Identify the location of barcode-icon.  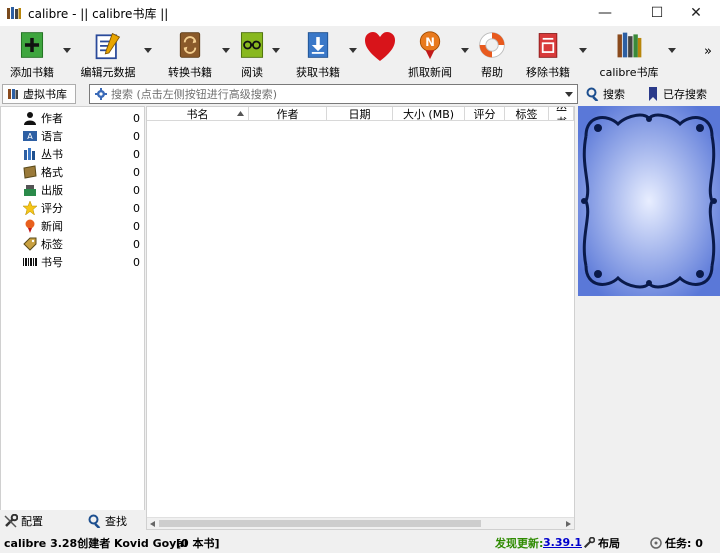
(30, 262).